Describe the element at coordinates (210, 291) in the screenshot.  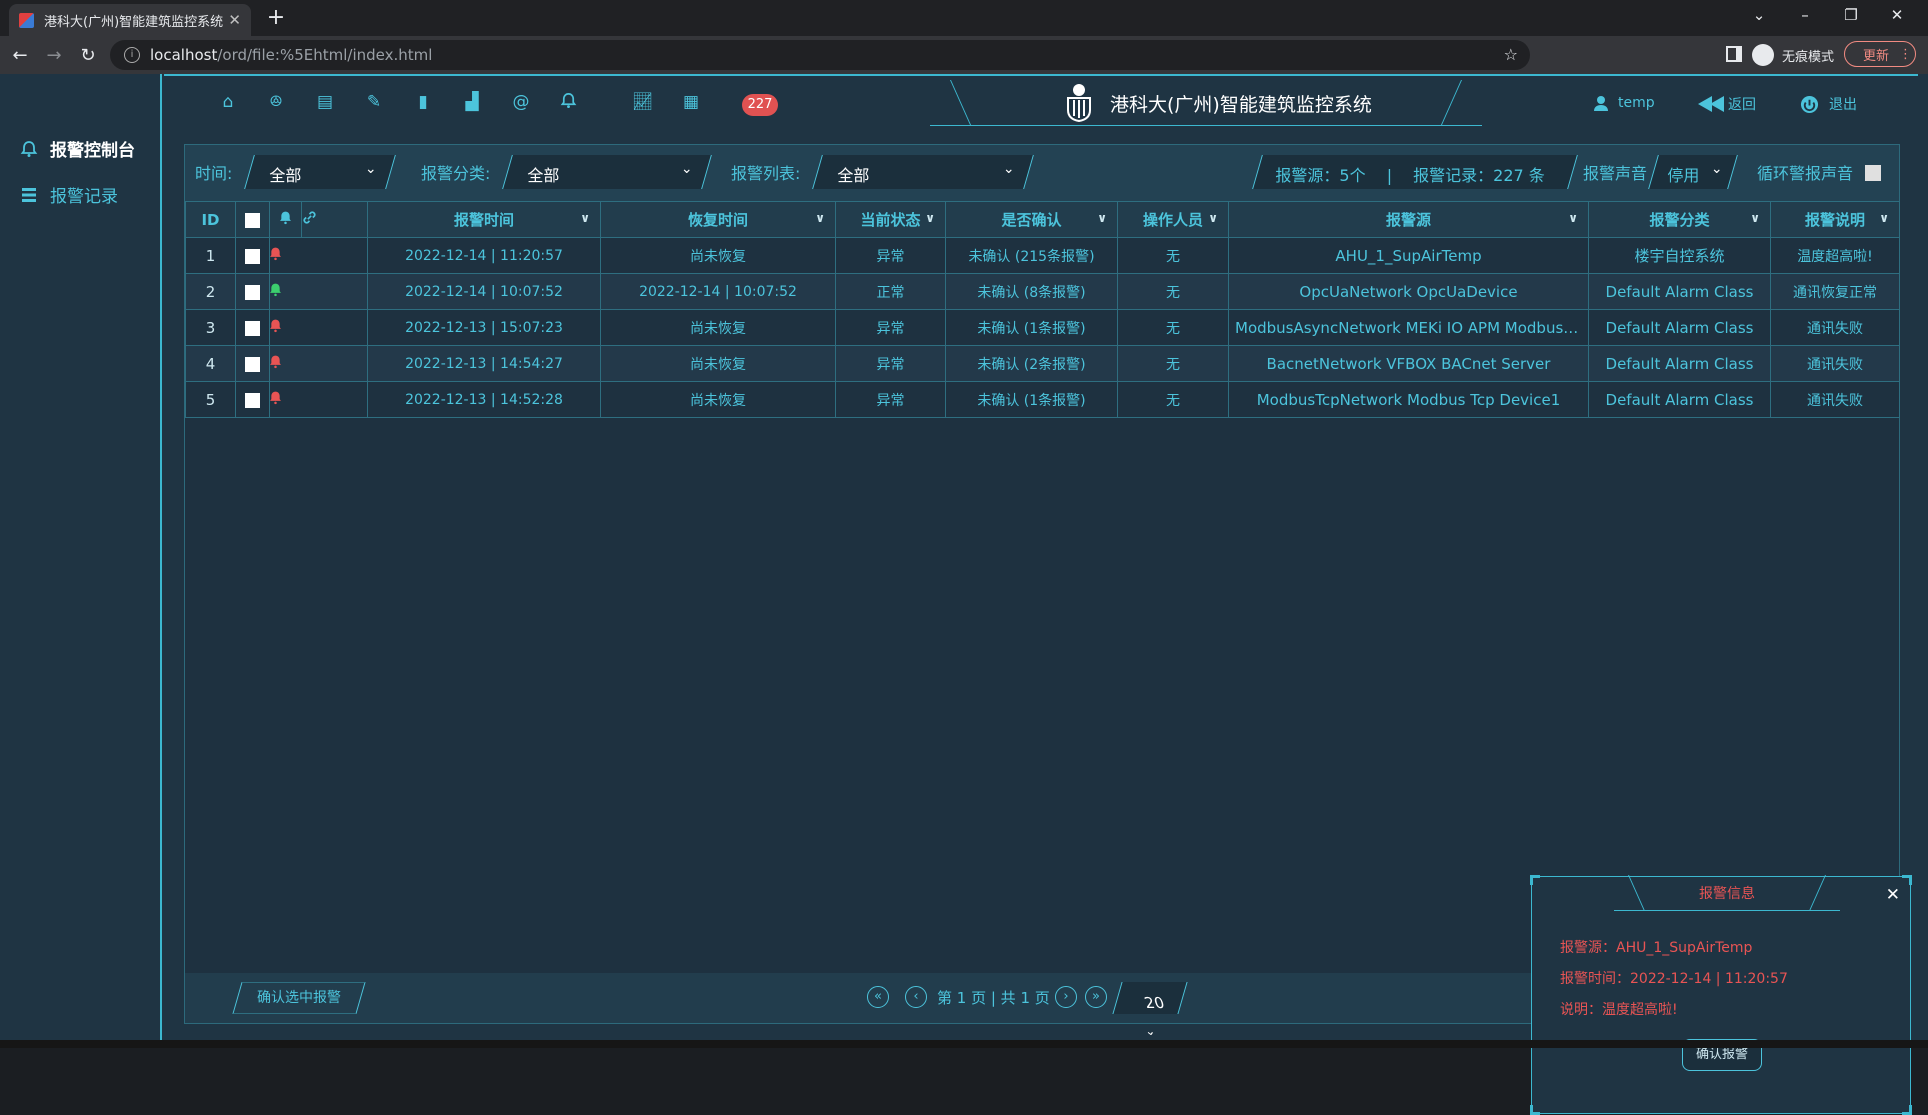
I see `id-cell: 2` at that location.